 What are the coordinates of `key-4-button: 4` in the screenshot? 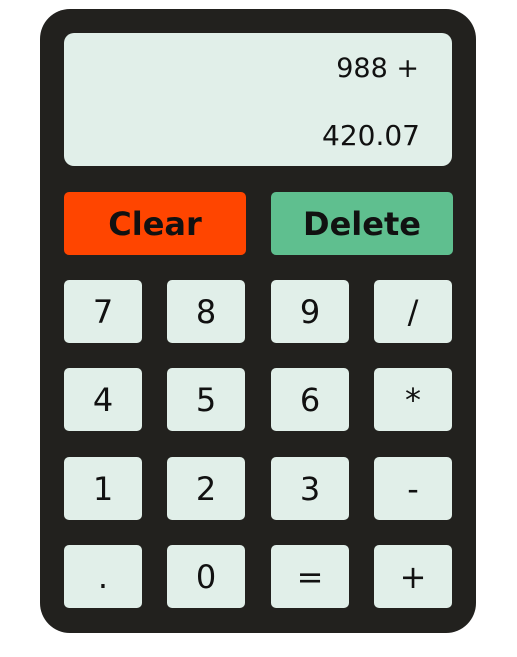 It's located at (103, 399).